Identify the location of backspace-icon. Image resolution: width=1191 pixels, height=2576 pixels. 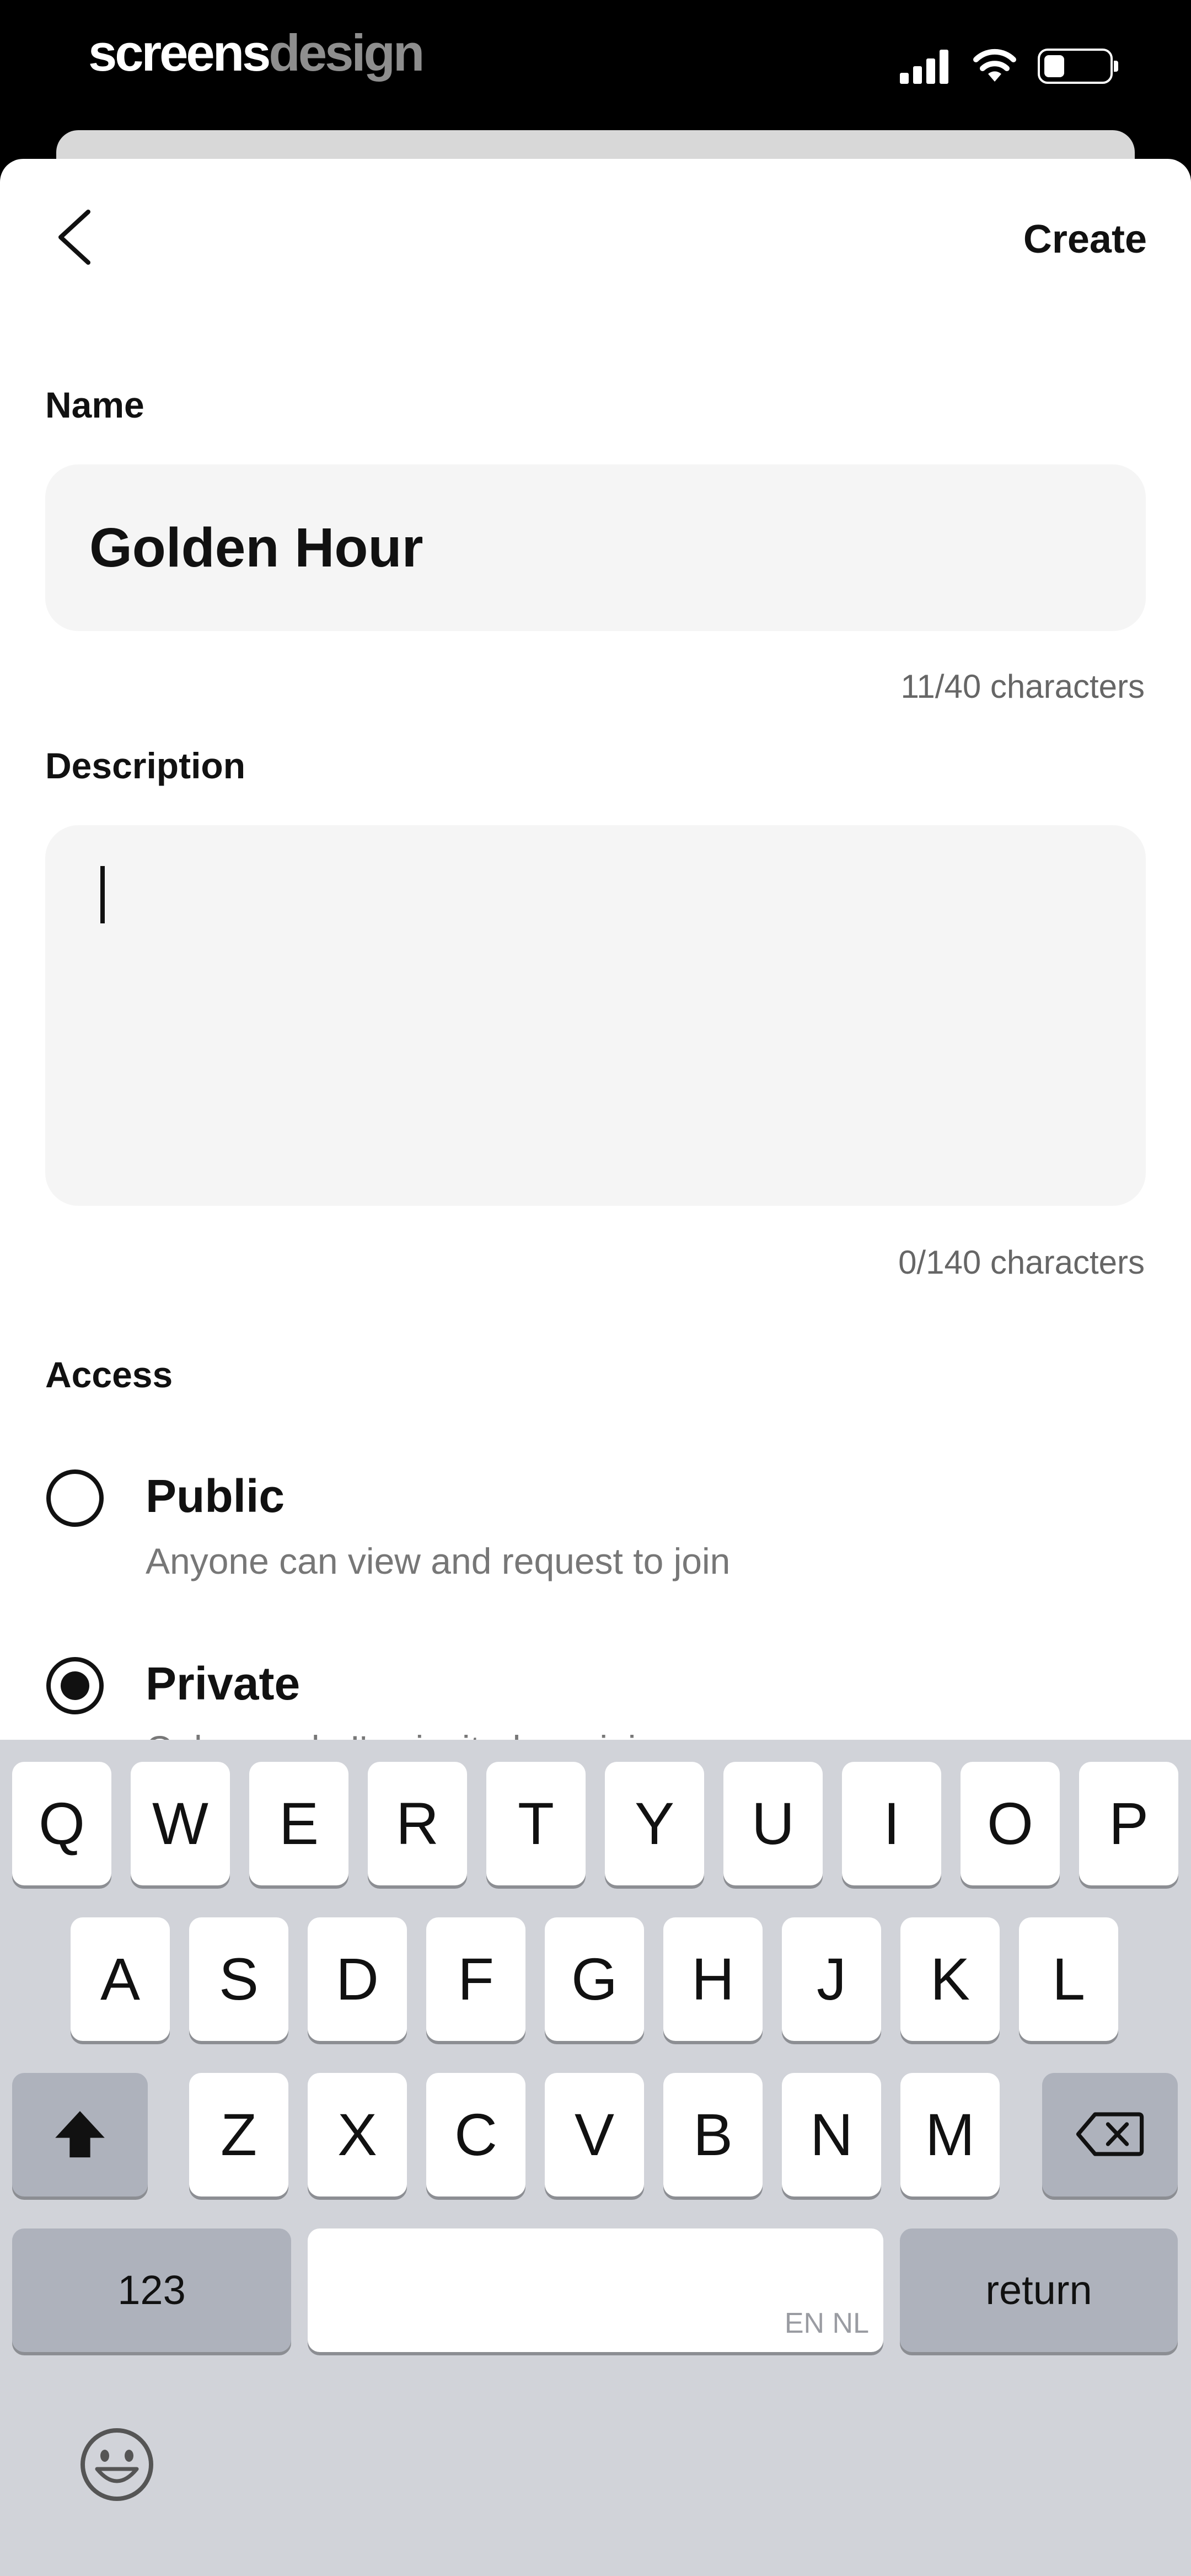
(1110, 2134).